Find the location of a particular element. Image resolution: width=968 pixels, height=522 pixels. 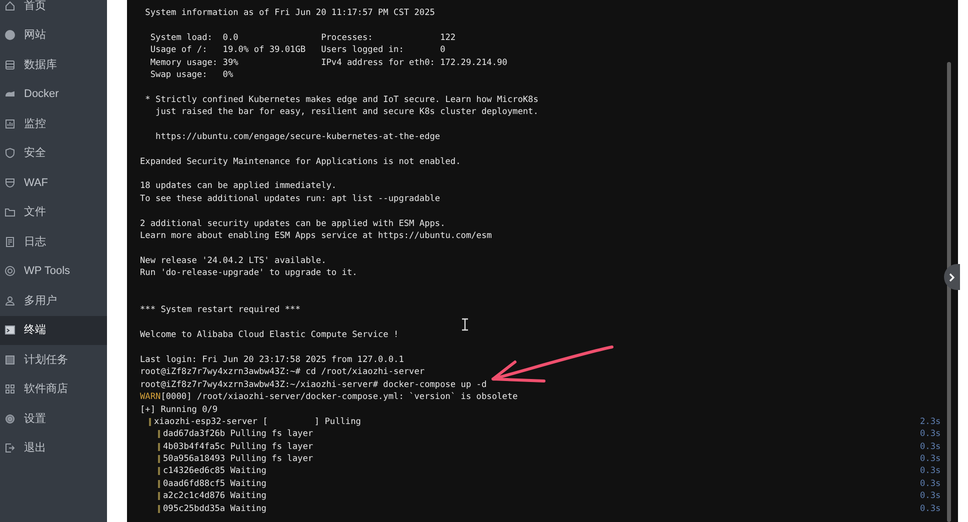

terminal-line: * Strictly confined Kubernetes makes edge and IoT secure. Learn how MicroK8s is located at coordinates (341, 100).